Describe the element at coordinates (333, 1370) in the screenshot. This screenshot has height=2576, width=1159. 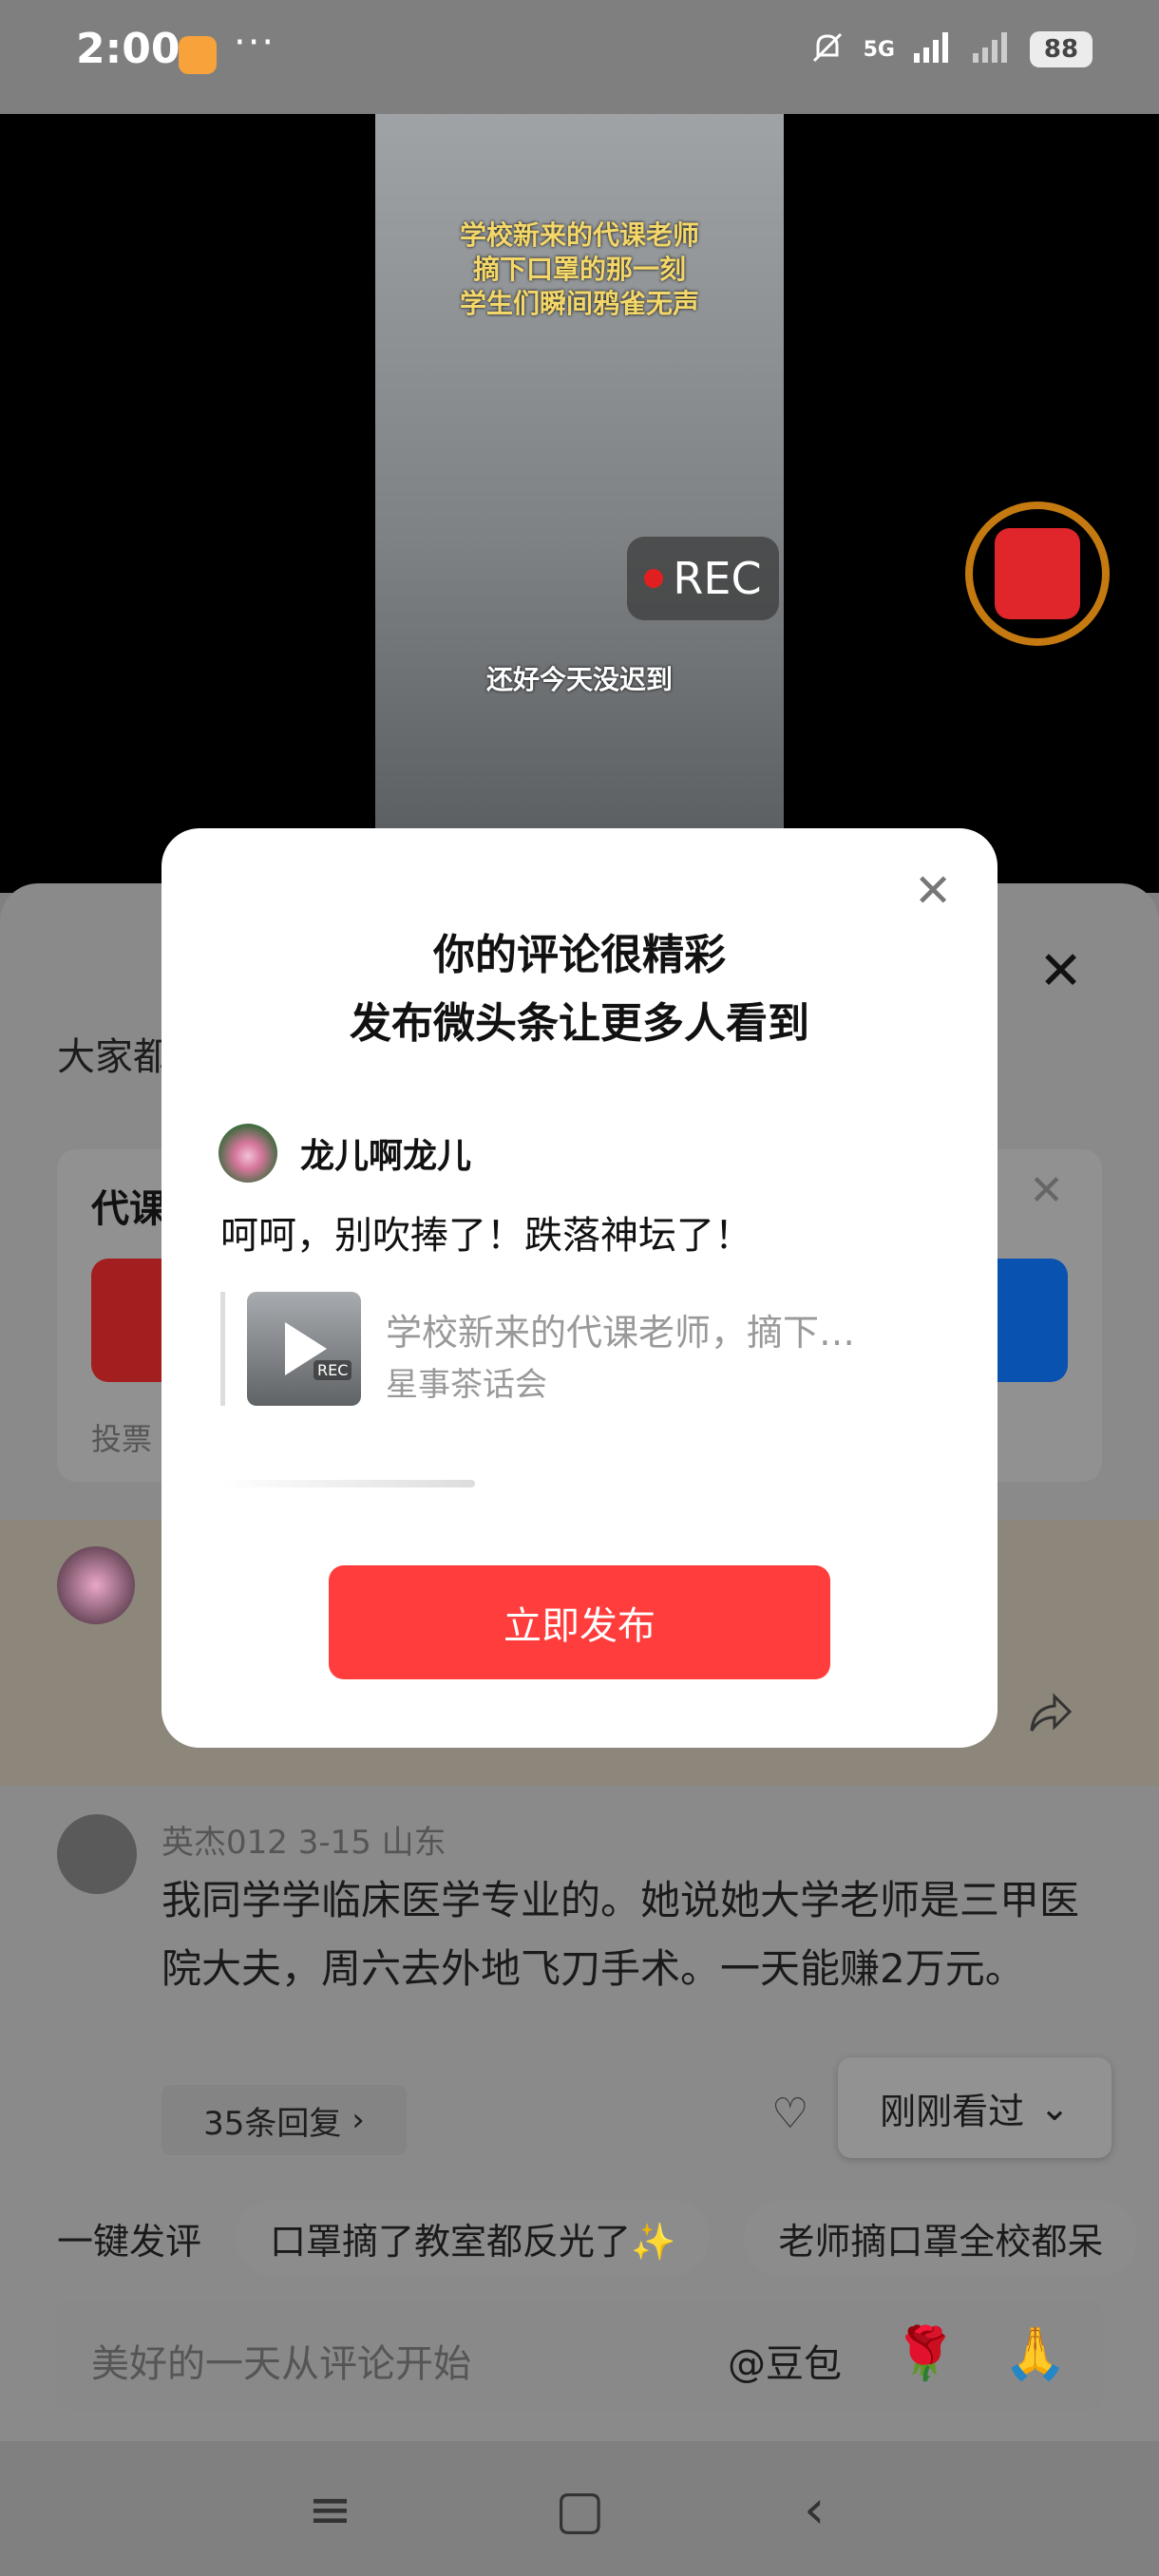
I see `thumbnail-rec-label: REC` at that location.